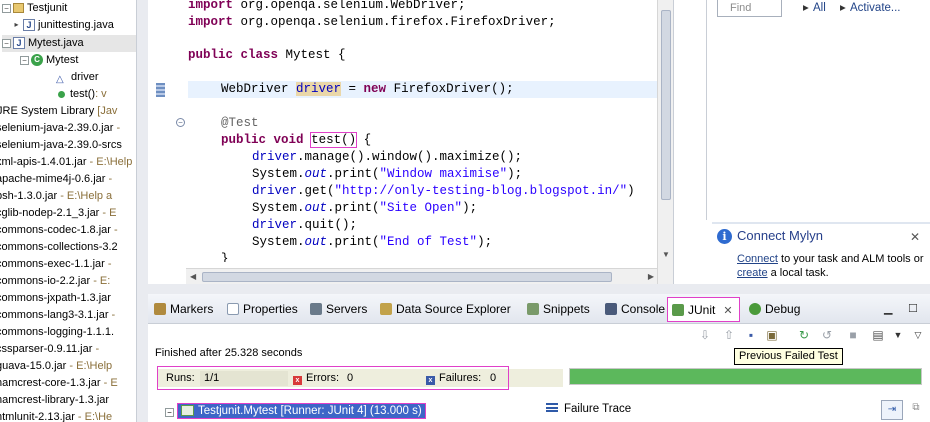 The height and width of the screenshot is (422, 930). What do you see at coordinates (827, 335) in the screenshot?
I see `rerun-failed-first-icon: ↺` at bounding box center [827, 335].